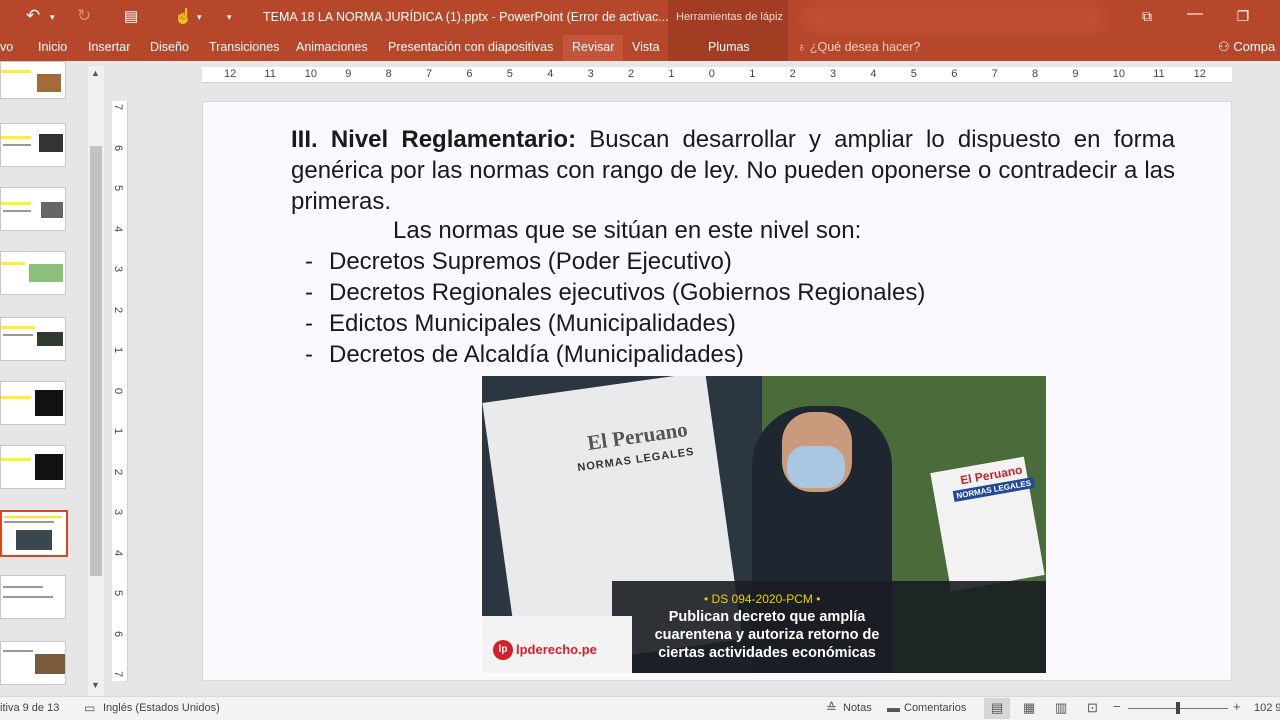 The width and height of the screenshot is (1280, 720). I want to click on slide-thumbnail-9-current, so click(34, 533).